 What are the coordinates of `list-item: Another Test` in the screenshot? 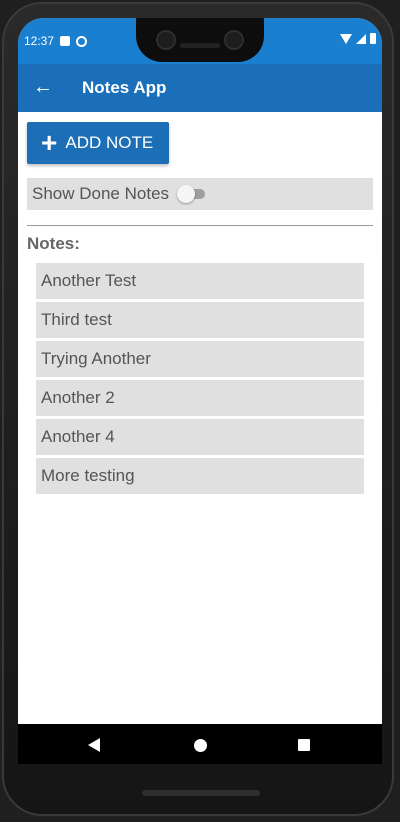 It's located at (200, 281).